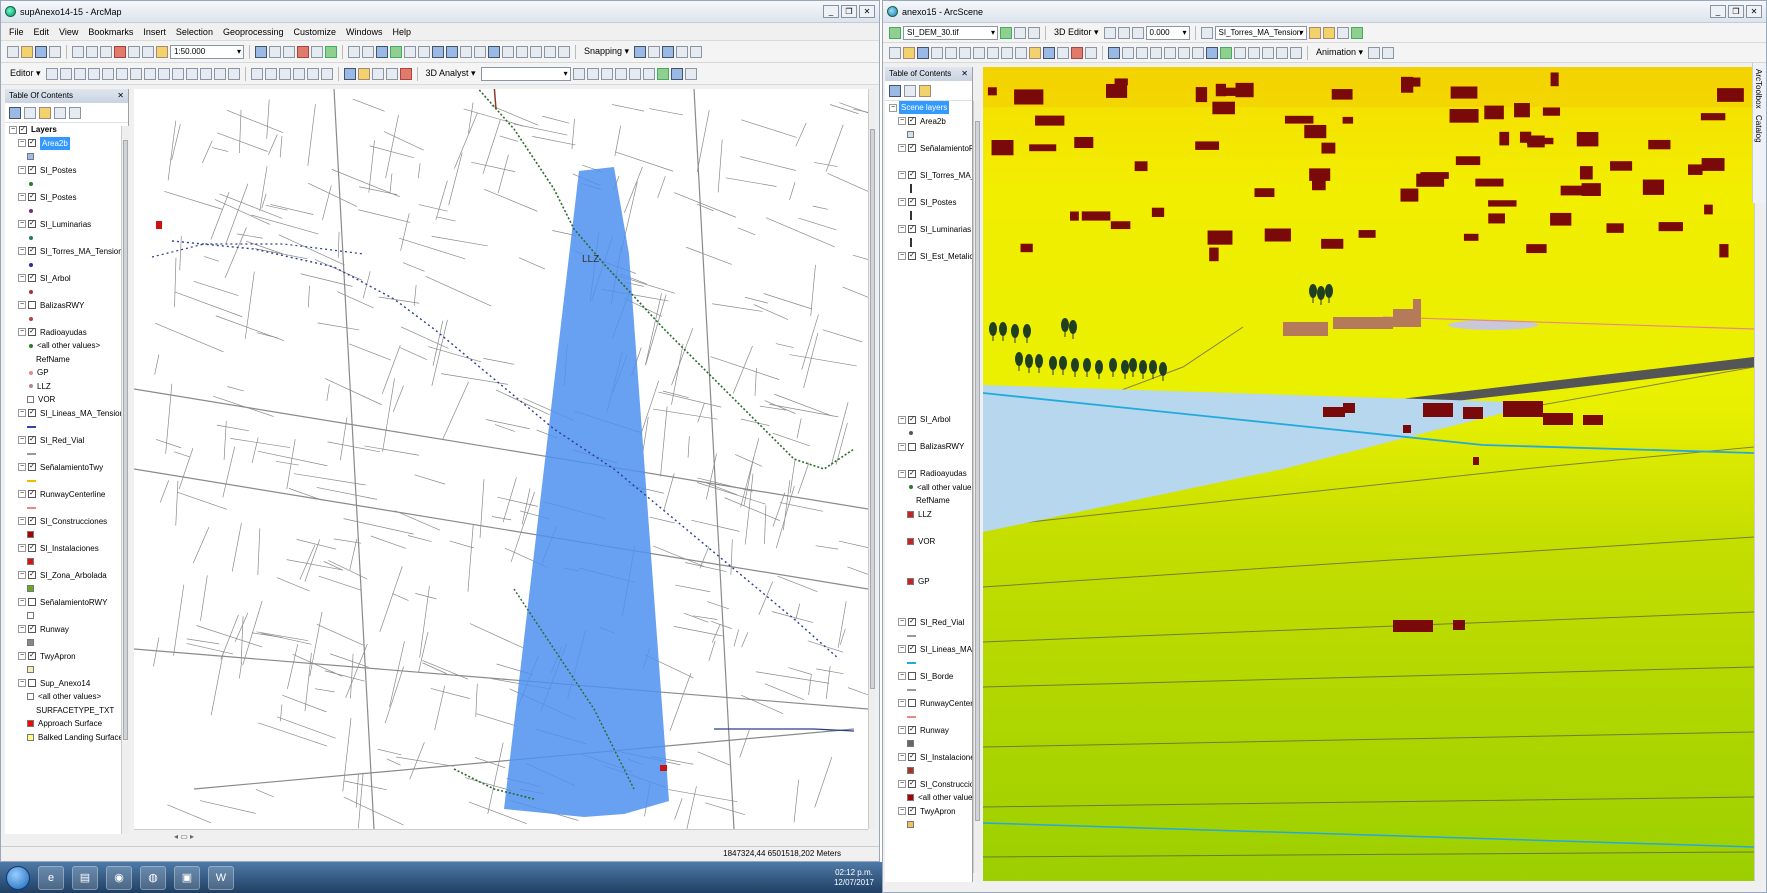  I want to click on point-snapping-icon, so click(640, 51).